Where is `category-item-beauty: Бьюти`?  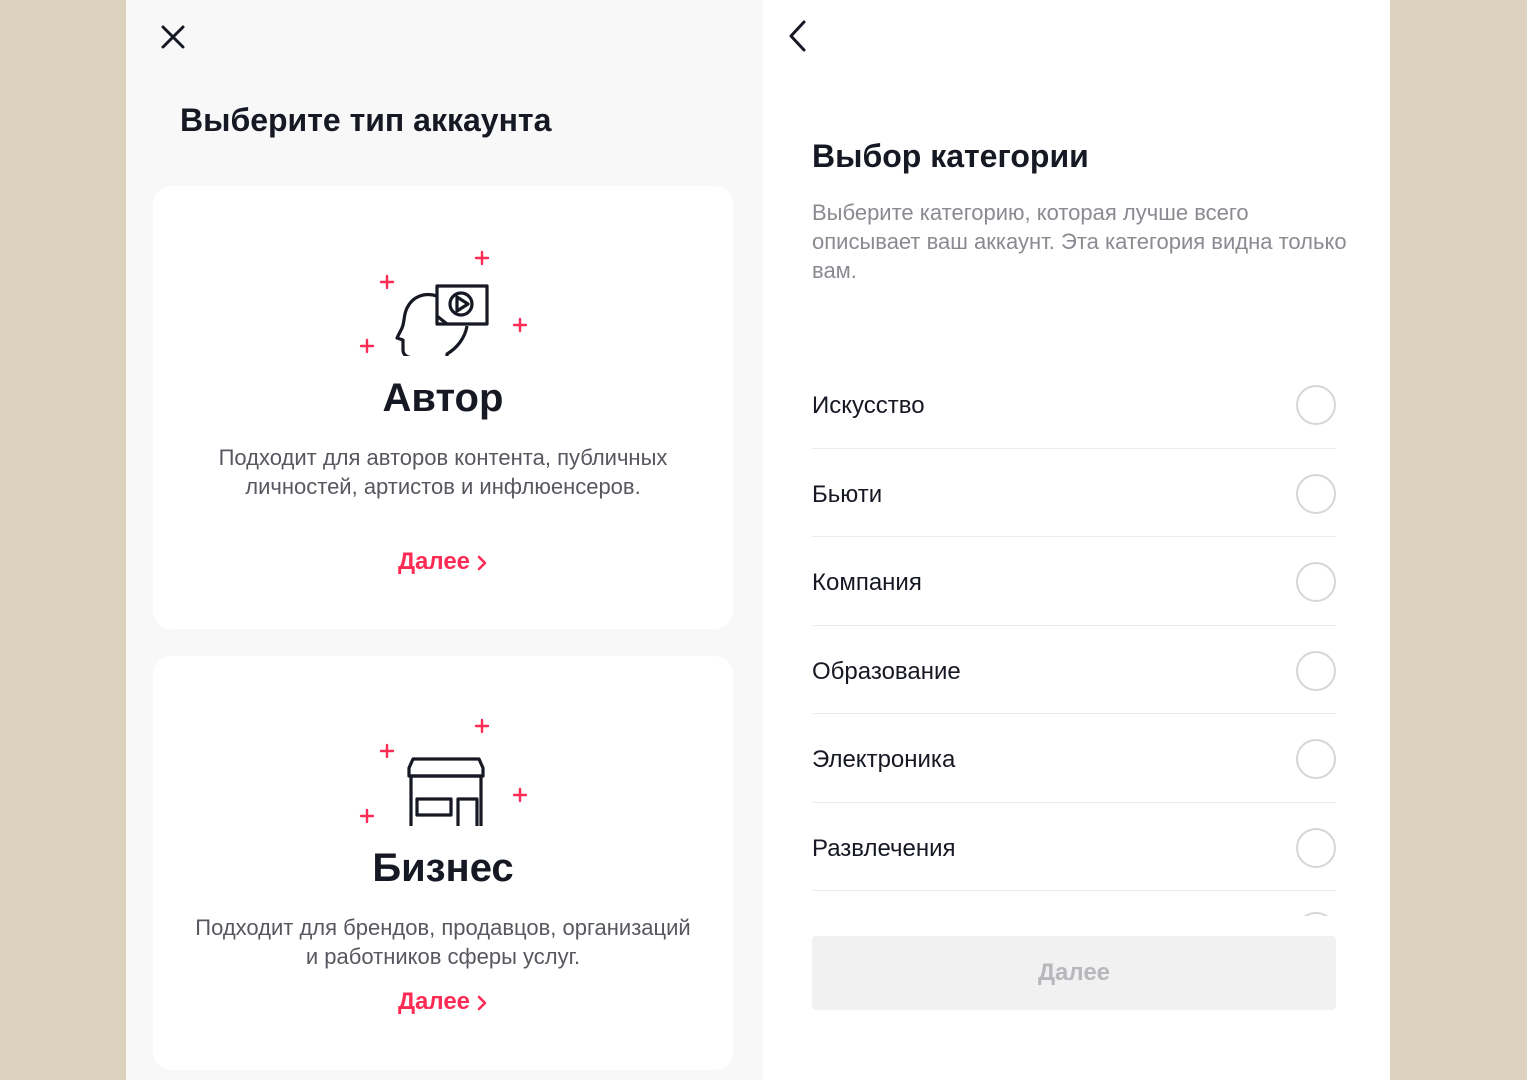
category-item-beauty: Бьюти is located at coordinates (1074, 493).